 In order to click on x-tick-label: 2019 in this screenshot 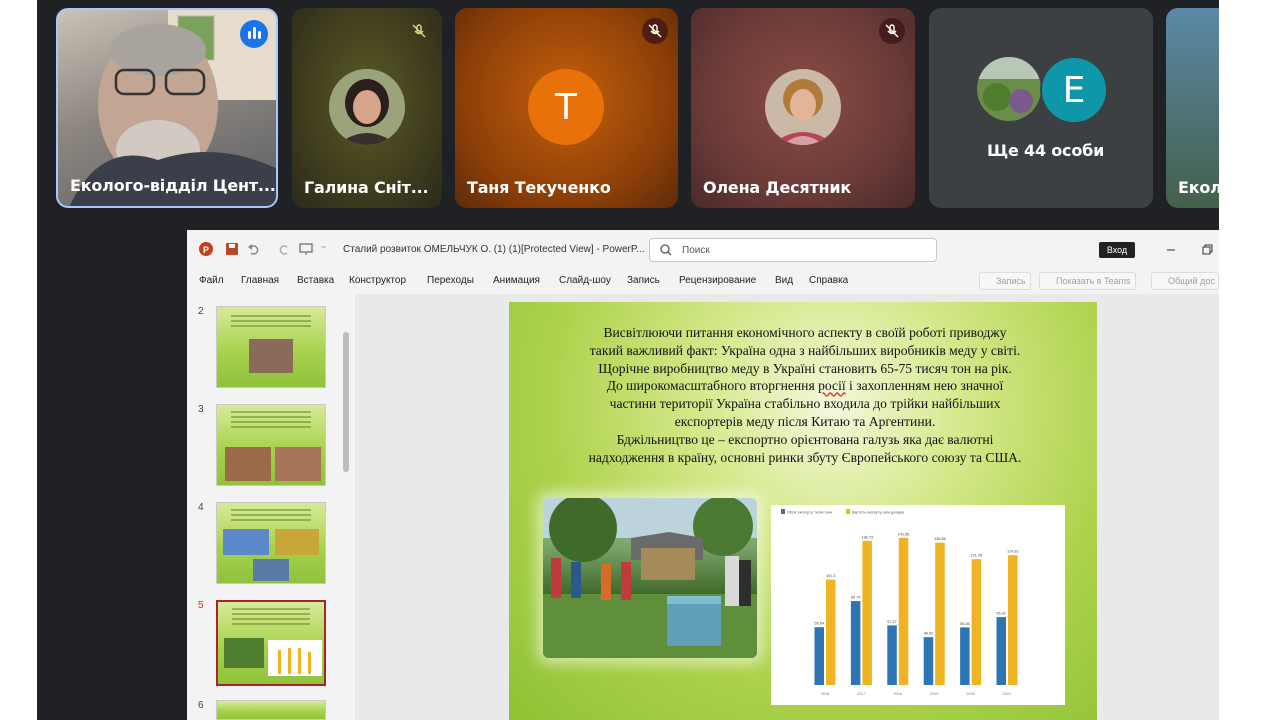, I will do `click(934, 694)`.